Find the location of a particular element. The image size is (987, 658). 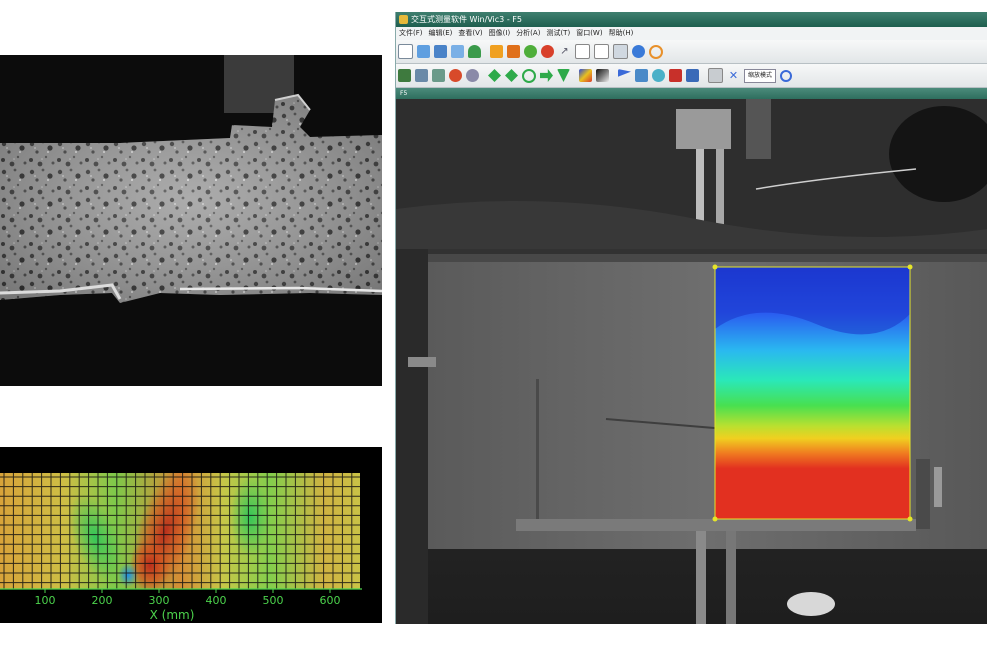

page-icon is located at coordinates (601, 51).